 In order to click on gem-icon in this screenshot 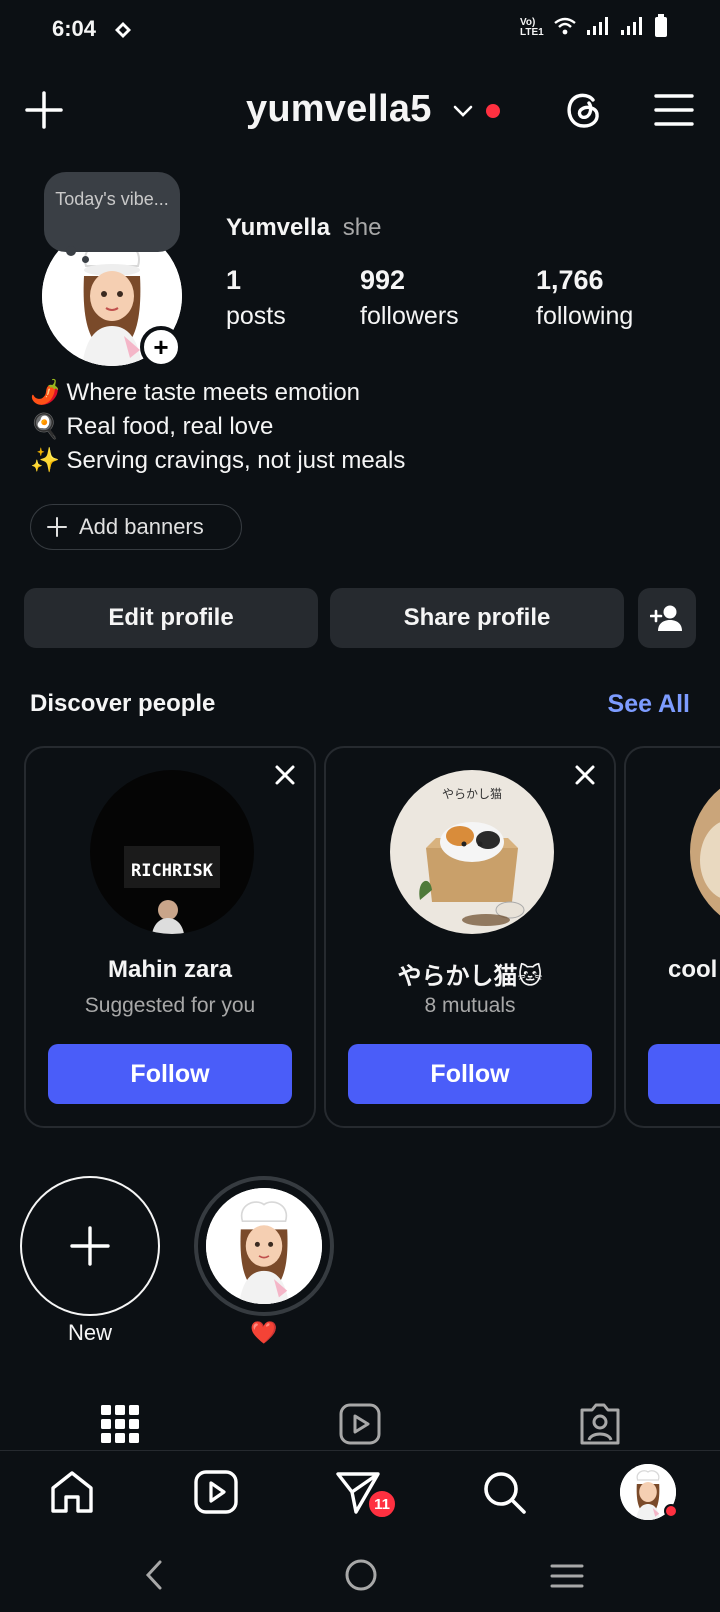, I will do `click(123, 30)`.